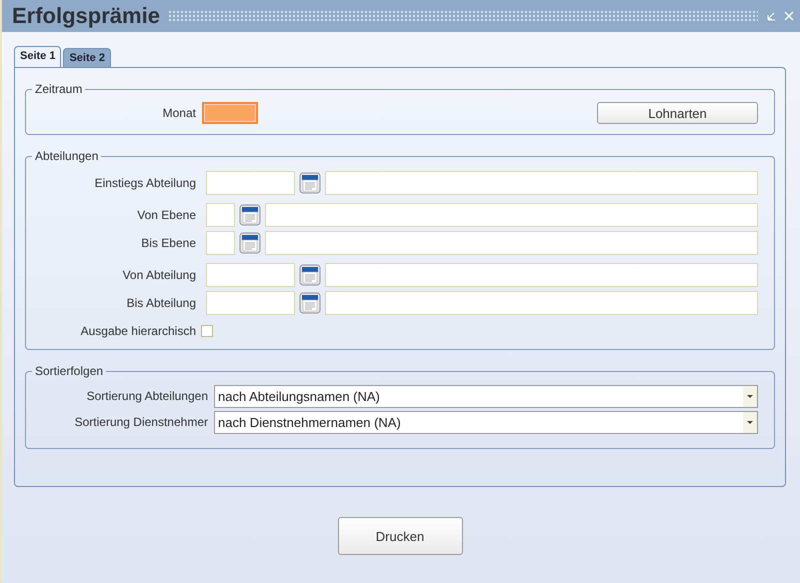 This screenshot has height=583, width=800. What do you see at coordinates (179, 113) in the screenshot?
I see `field-label: Monat` at bounding box center [179, 113].